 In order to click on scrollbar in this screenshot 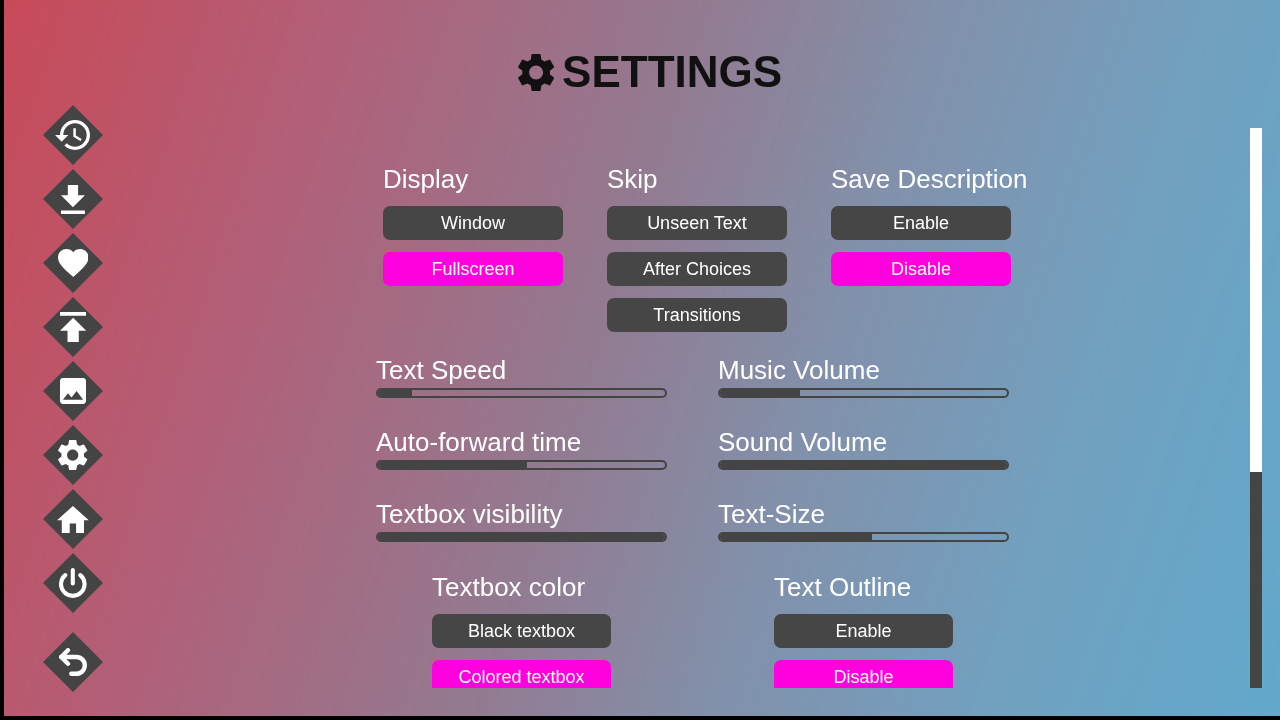, I will do `click(1256, 408)`.